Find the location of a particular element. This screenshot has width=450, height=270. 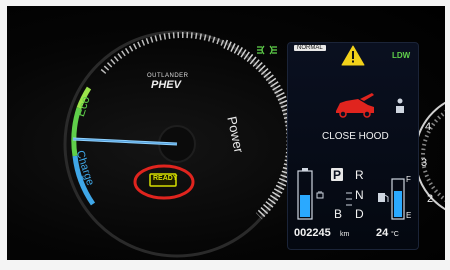

temperature-unit: °C is located at coordinates (395, 234).